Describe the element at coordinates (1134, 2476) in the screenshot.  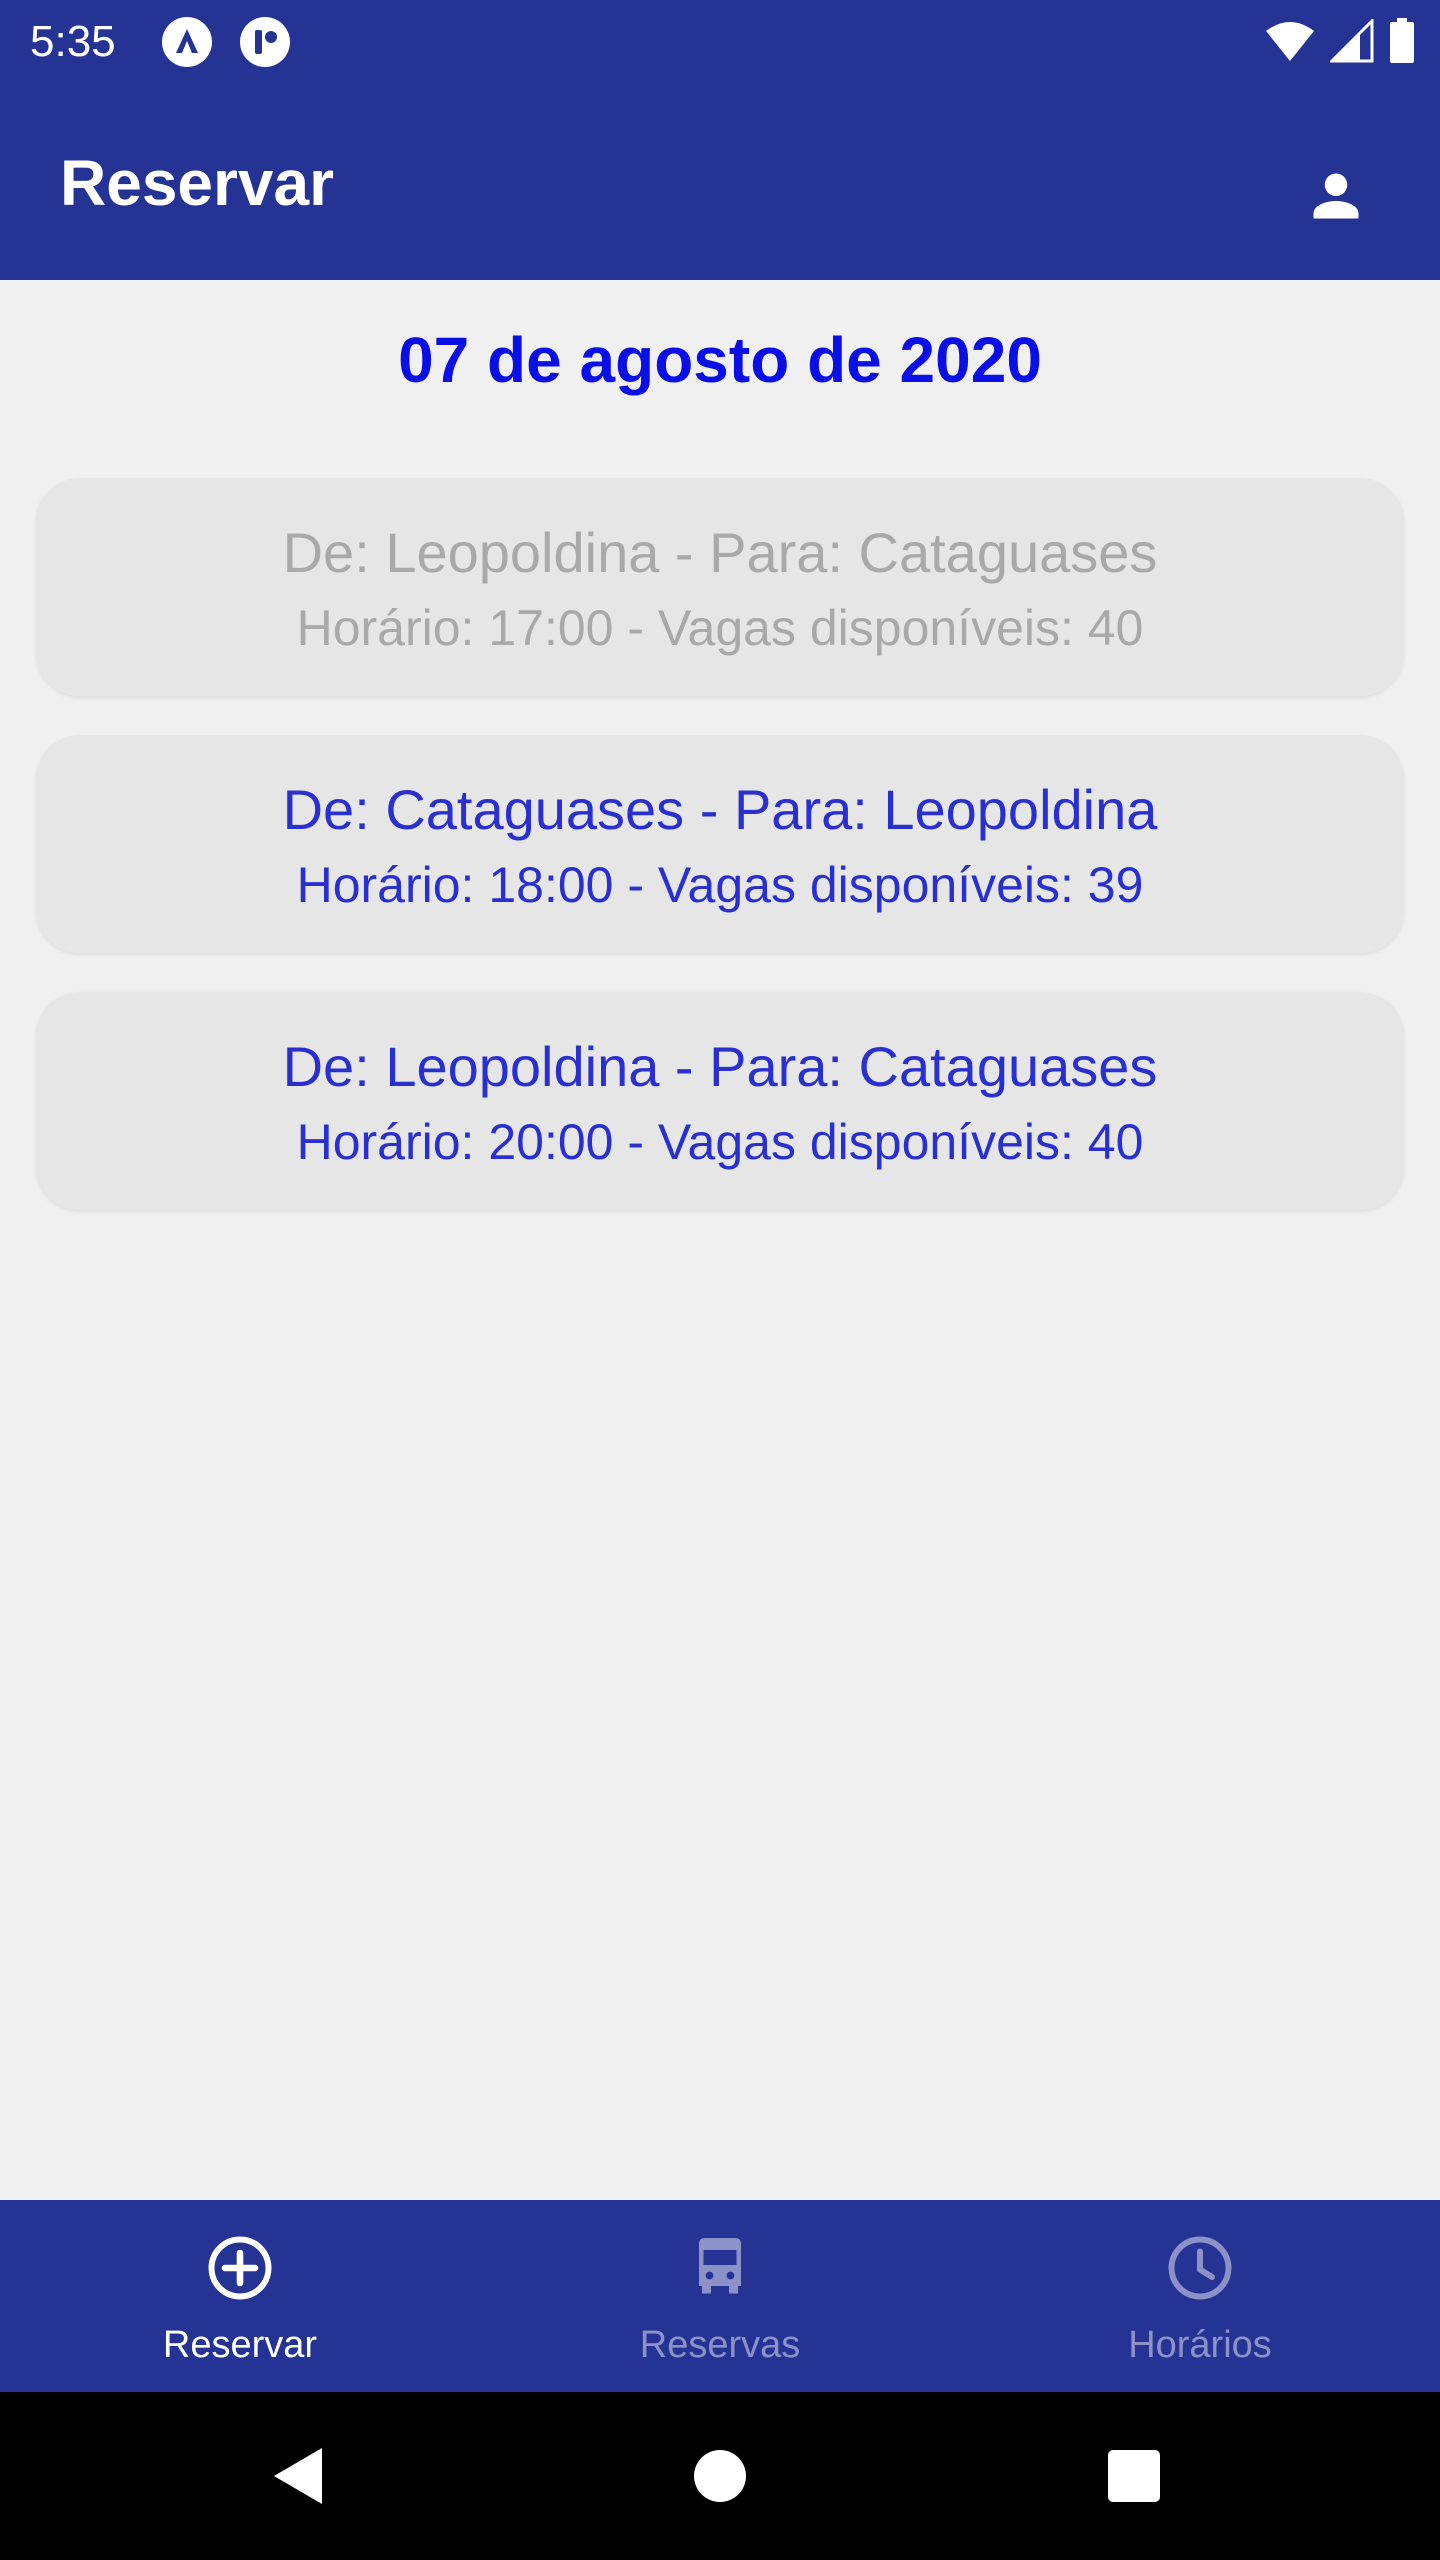
I see `recents-icon` at that location.